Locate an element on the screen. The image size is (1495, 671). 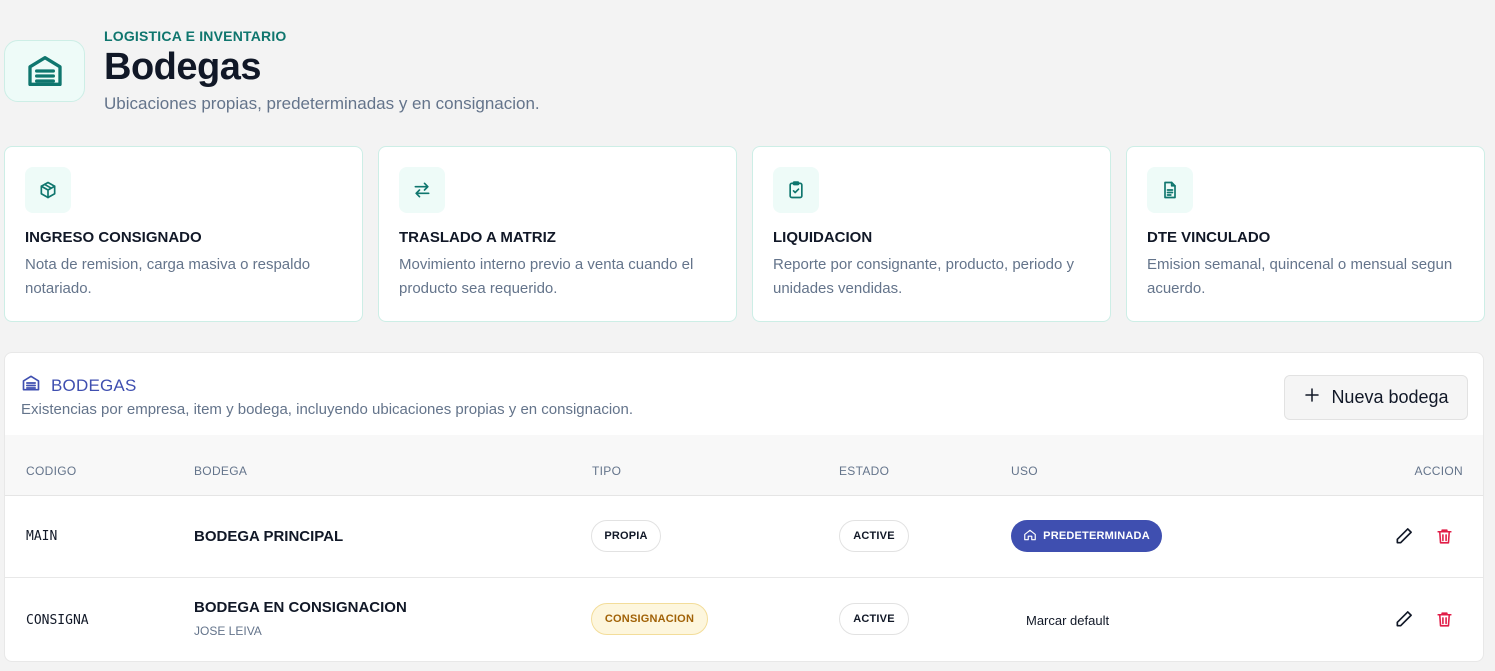
col-codigo: CODIGO is located at coordinates (51, 471).